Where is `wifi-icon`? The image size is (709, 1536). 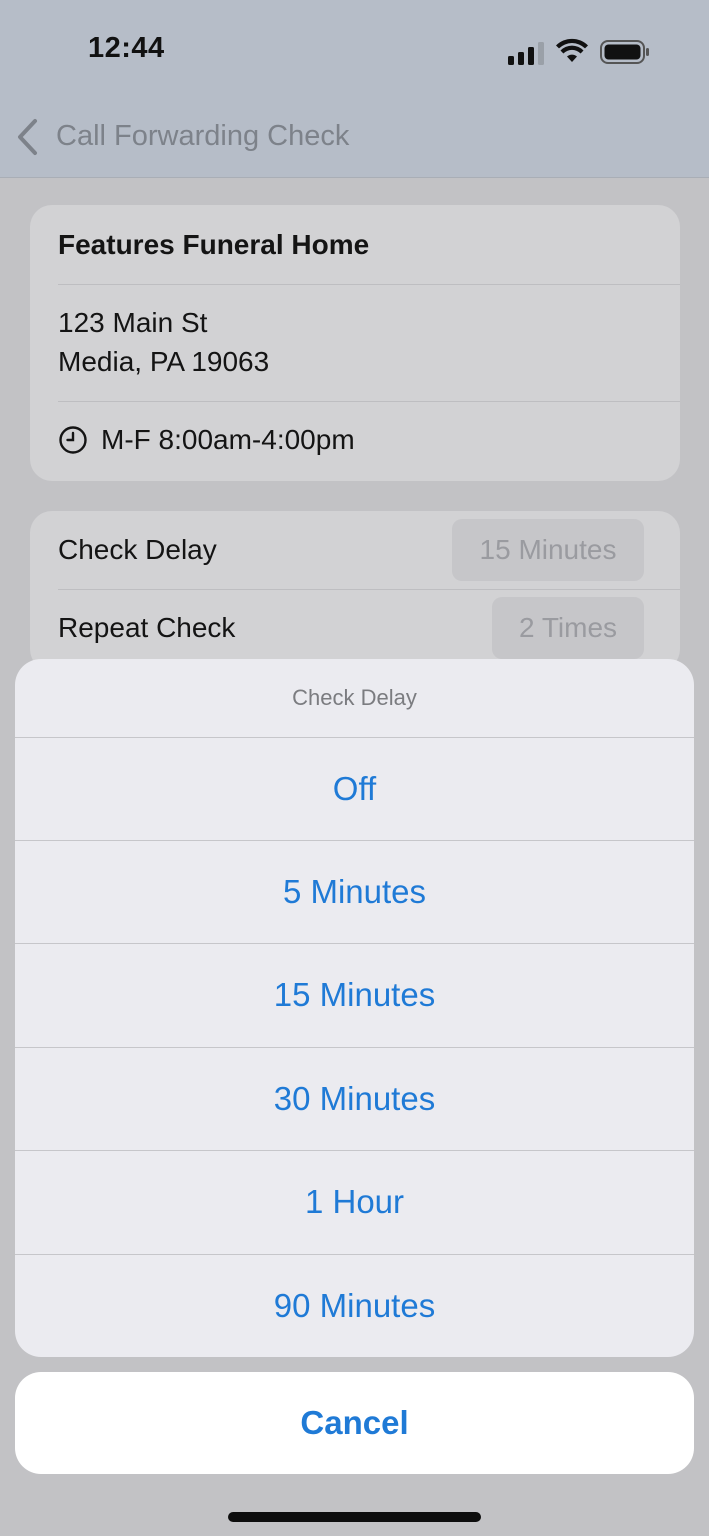
wifi-icon is located at coordinates (572, 50).